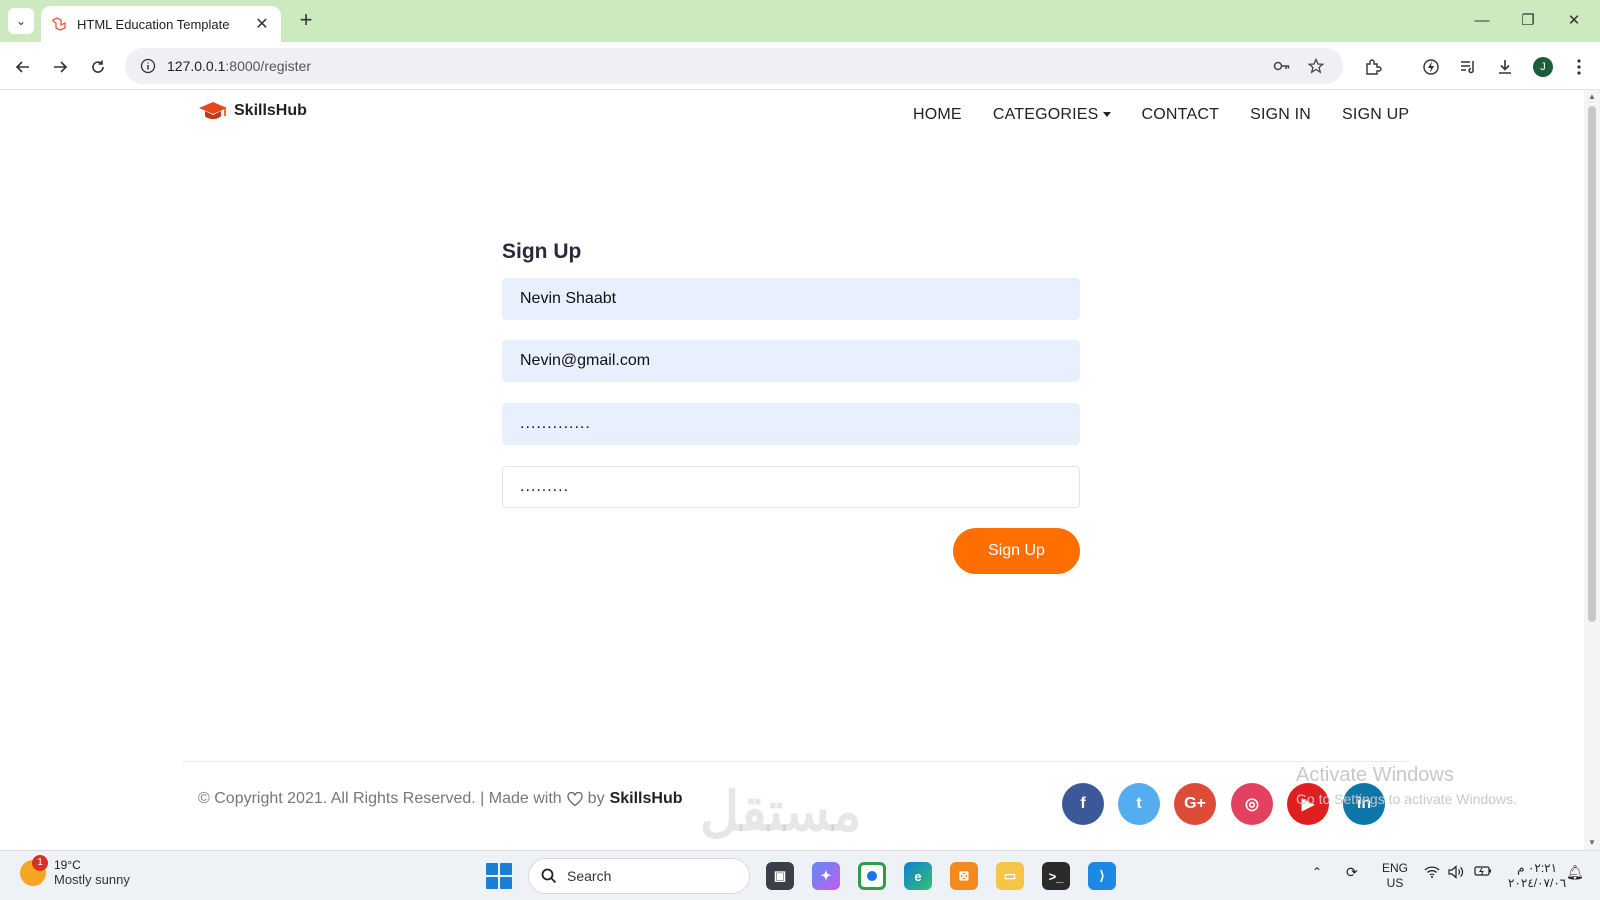  Describe the element at coordinates (1373, 67) in the screenshot. I see `extensions-icon` at that location.